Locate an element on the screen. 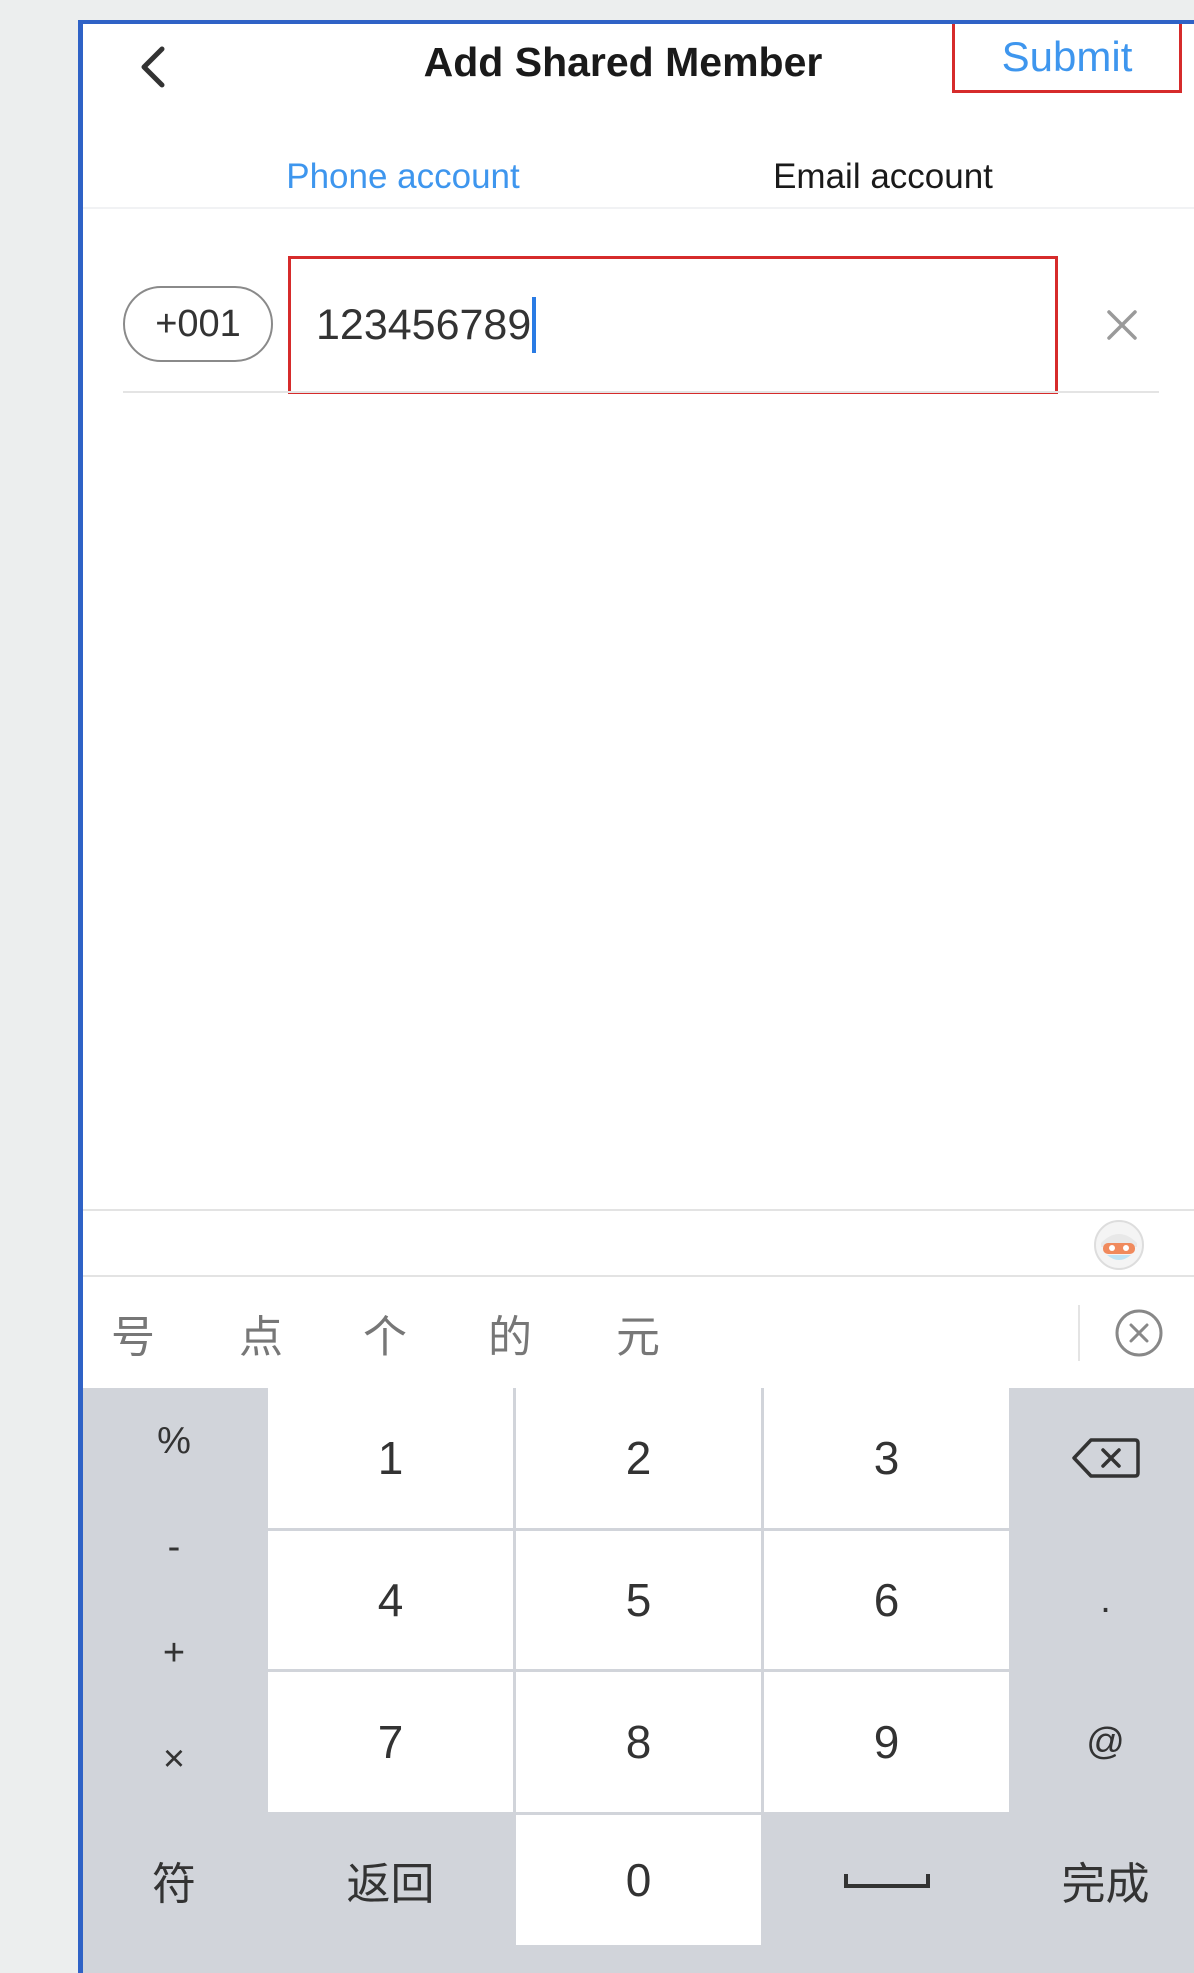 The height and width of the screenshot is (1973, 1194). phone-number-text: 123456789 is located at coordinates (424, 324).